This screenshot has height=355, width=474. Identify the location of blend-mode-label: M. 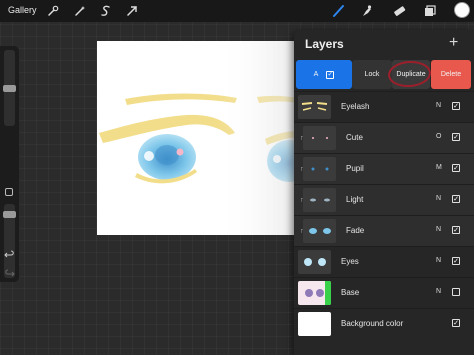
(439, 167).